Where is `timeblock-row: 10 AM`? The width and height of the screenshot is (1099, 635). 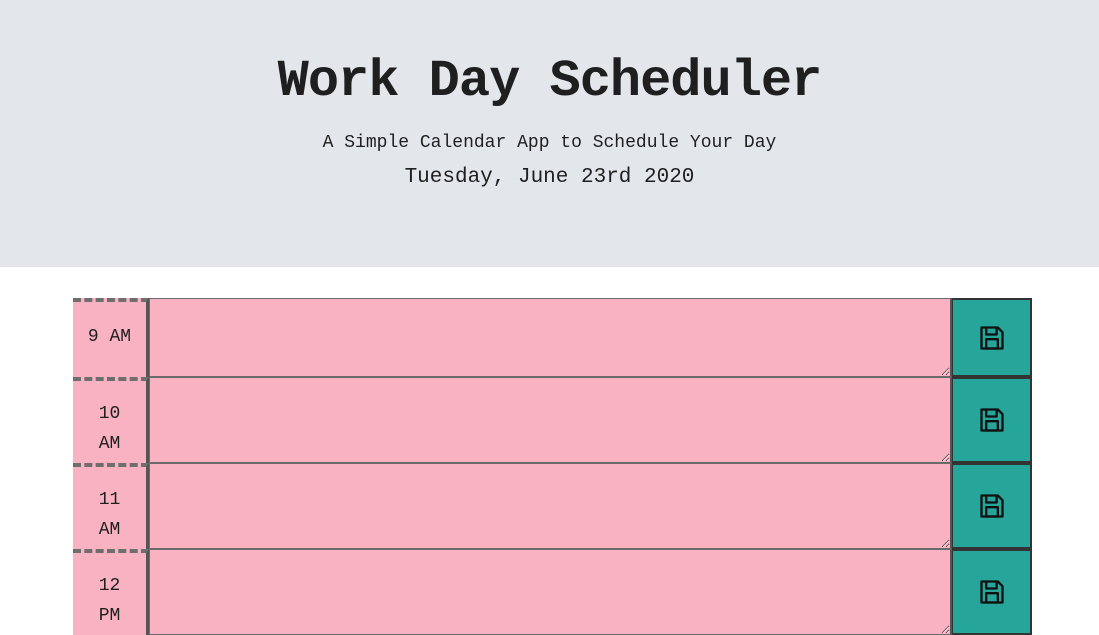
timeblock-row: 10 AM is located at coordinates (552, 420).